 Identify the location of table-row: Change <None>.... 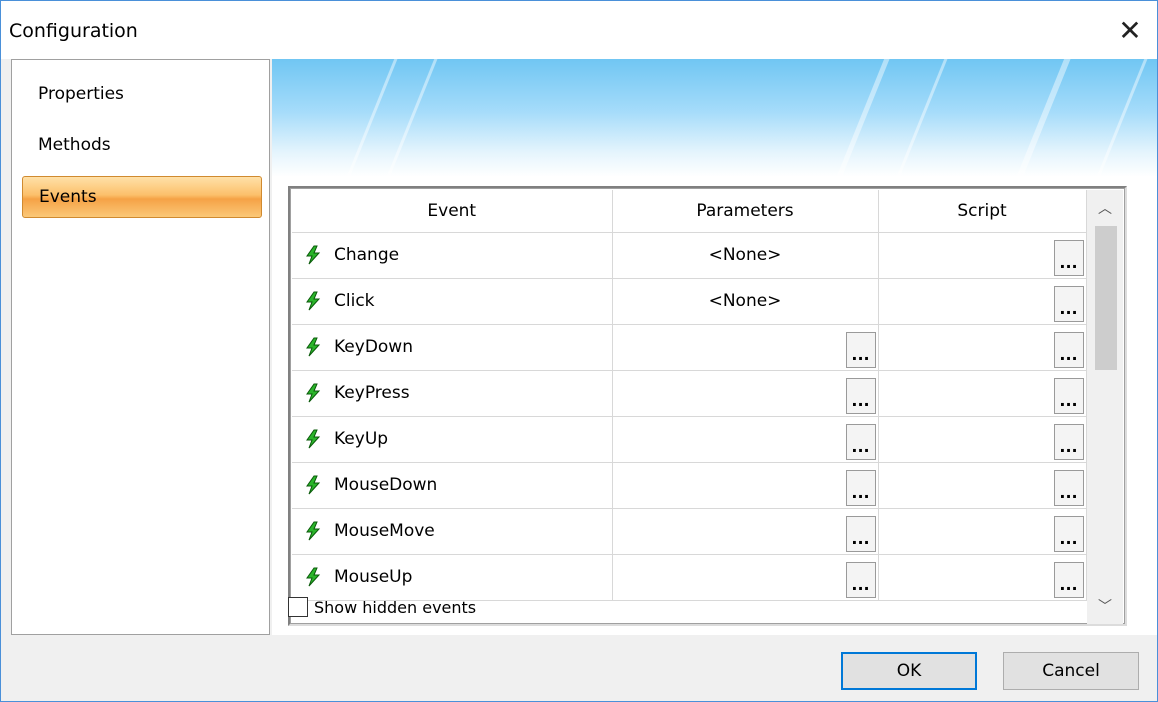
(689, 255).